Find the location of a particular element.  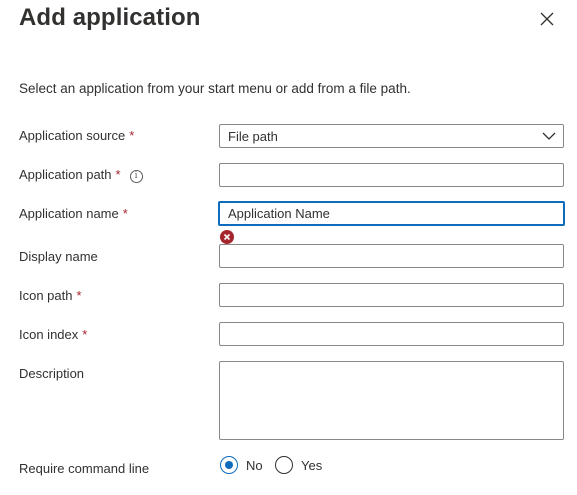

icon-path-label: Icon path * is located at coordinates (50, 295).